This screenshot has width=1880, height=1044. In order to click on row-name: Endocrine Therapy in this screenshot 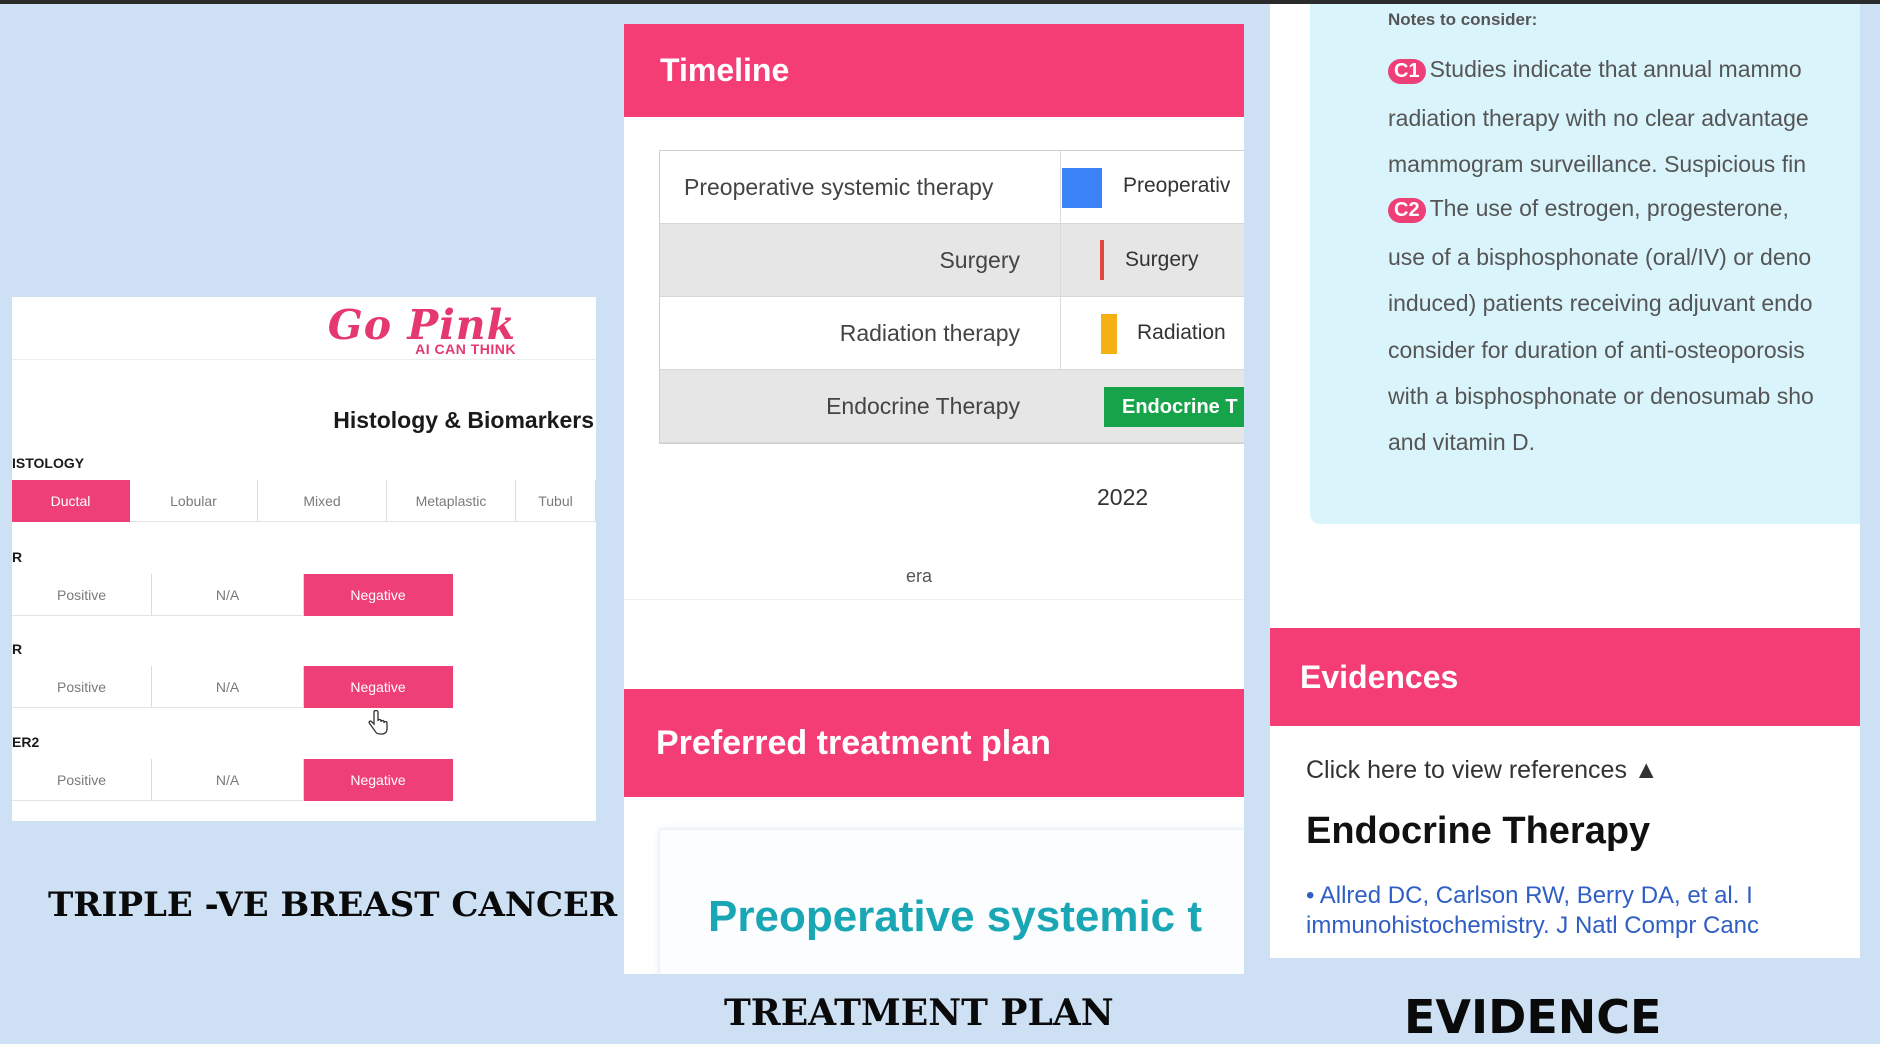, I will do `click(923, 405)`.